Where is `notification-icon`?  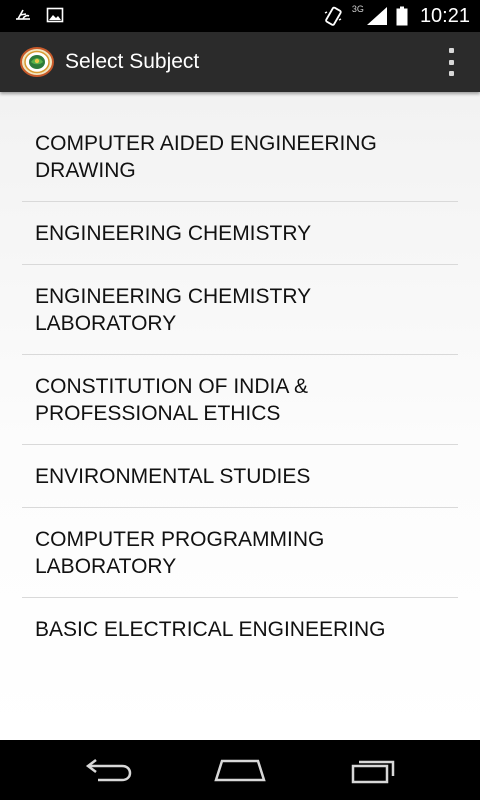
notification-icon is located at coordinates (23, 14).